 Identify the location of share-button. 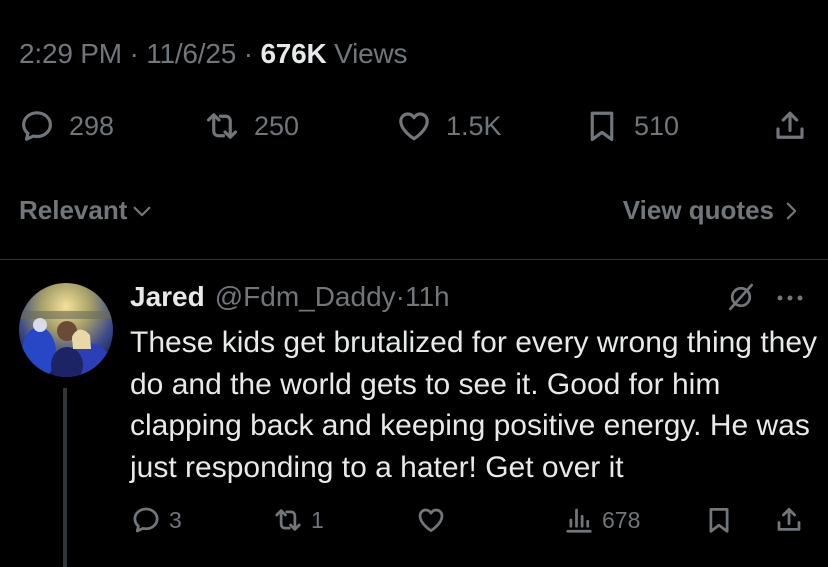
(790, 126).